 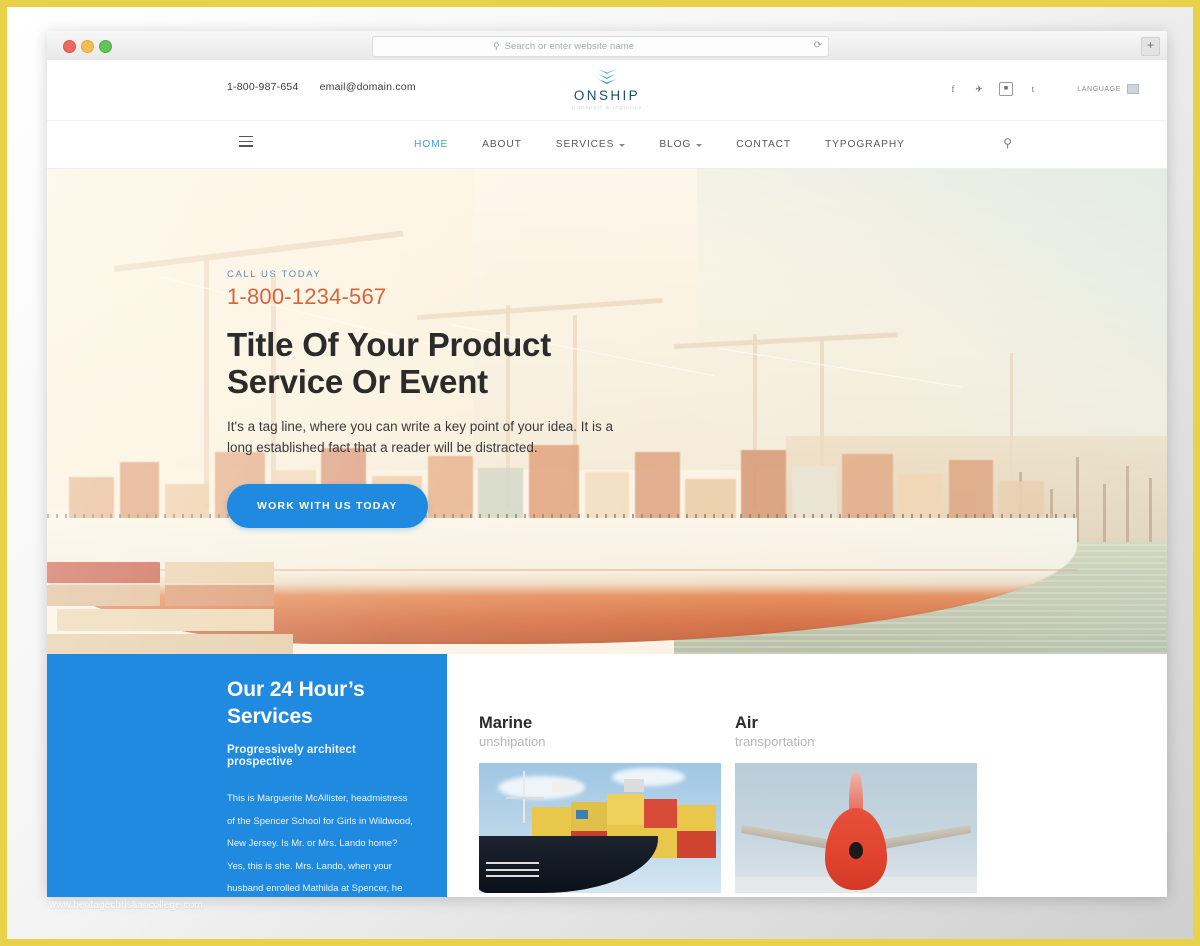 I want to click on services-lead: Progressively architect prospective, so click(x=291, y=756).